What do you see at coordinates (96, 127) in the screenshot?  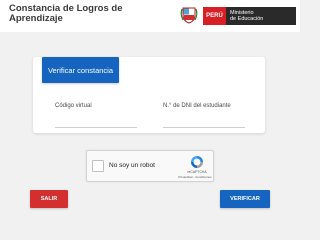 I see `code-input` at bounding box center [96, 127].